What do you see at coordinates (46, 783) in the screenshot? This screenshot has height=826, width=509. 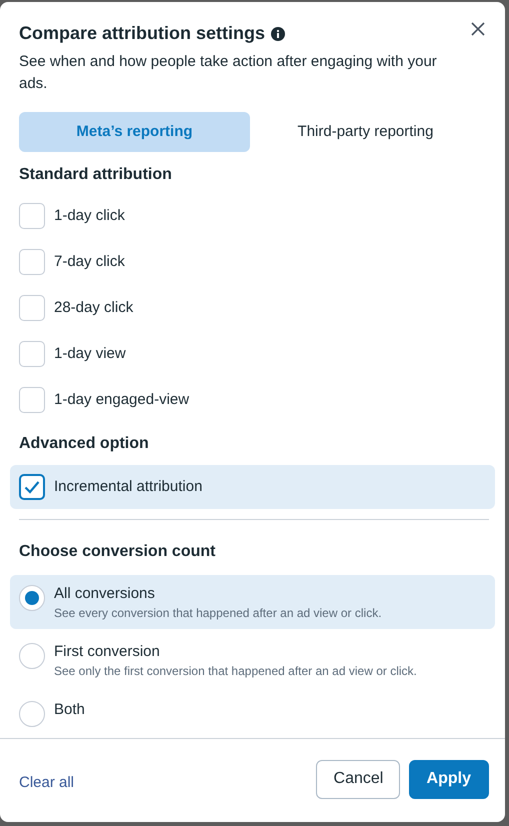 I see `clear-all-link: Clear all` at bounding box center [46, 783].